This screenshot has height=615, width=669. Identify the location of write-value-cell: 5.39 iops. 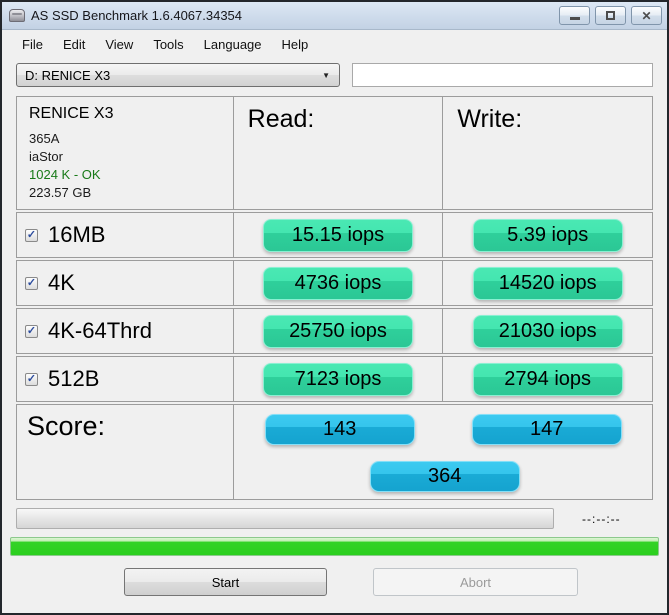
(548, 235).